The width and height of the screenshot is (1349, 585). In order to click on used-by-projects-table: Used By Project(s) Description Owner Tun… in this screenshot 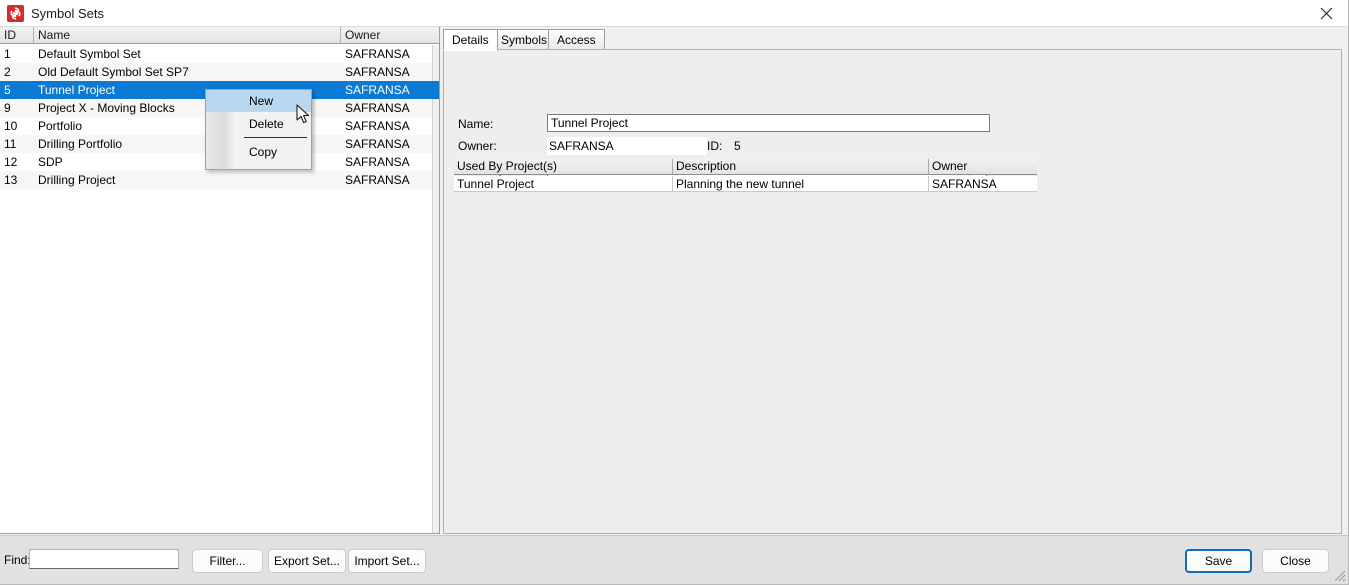, I will do `click(745, 177)`.